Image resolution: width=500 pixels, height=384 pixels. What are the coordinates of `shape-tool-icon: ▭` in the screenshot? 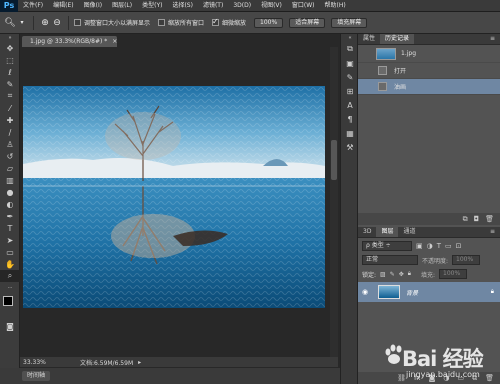 It's located at (10, 252).